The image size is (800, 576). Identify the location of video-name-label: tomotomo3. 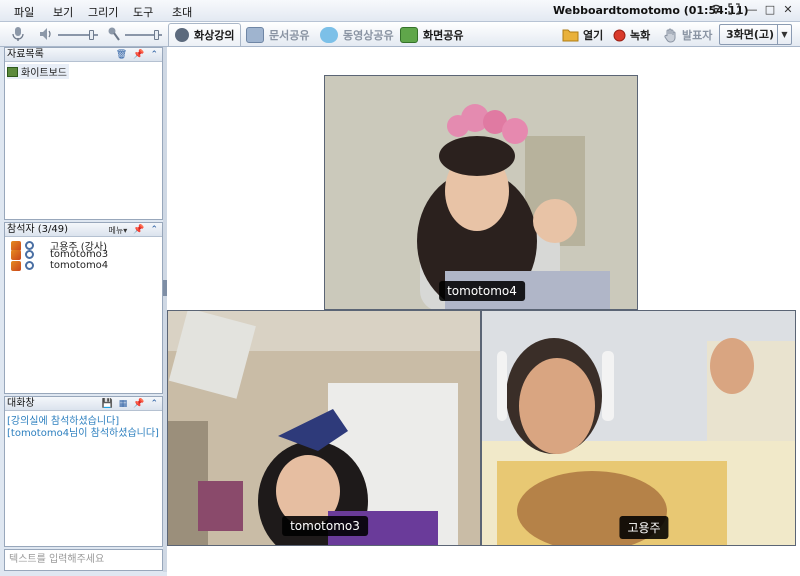
(325, 526).